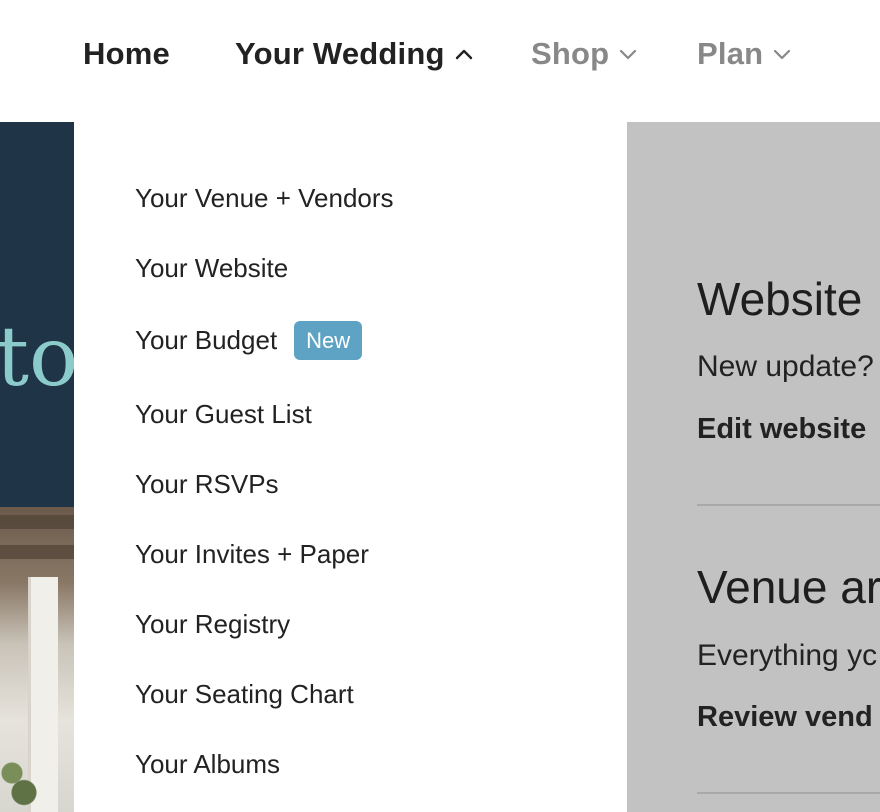  I want to click on section-desc-venue: Everything yc, so click(787, 655).